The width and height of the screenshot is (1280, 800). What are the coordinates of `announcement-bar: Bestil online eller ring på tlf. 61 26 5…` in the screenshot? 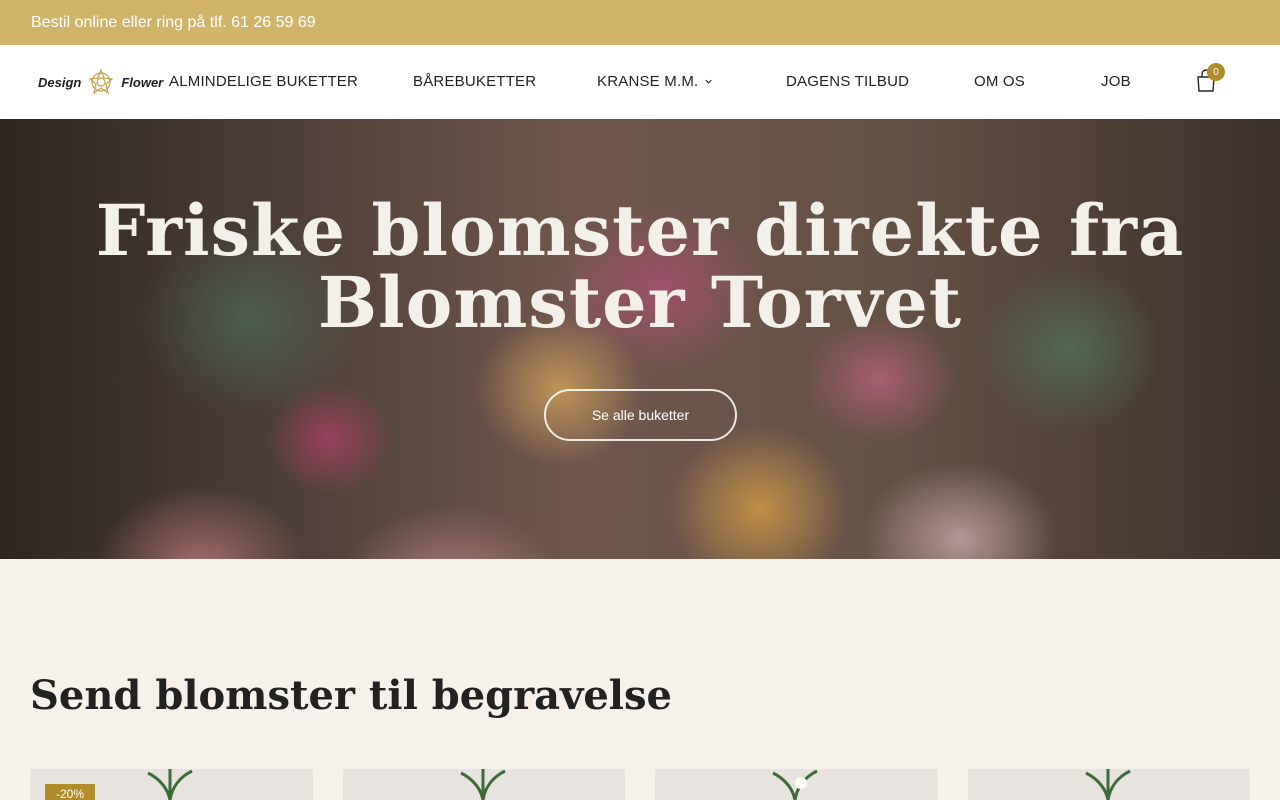 It's located at (640, 22).